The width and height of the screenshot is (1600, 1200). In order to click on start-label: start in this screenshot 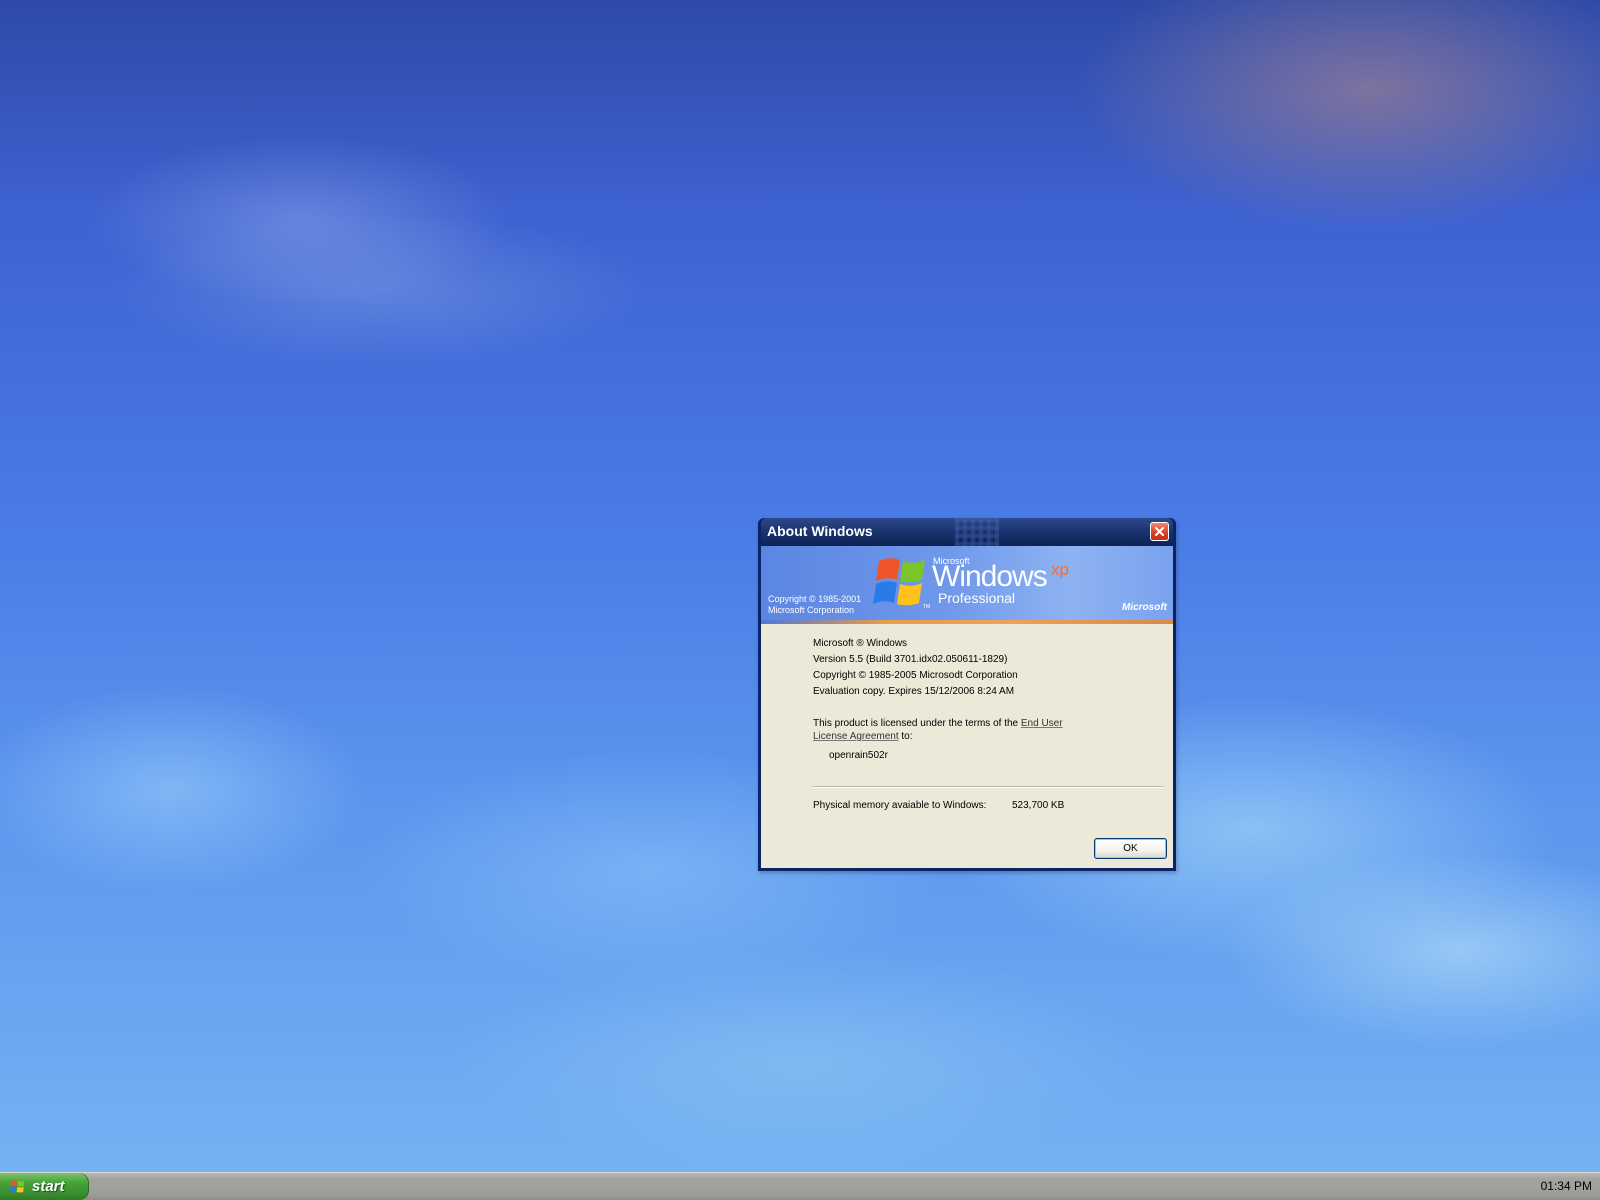, I will do `click(48, 1186)`.